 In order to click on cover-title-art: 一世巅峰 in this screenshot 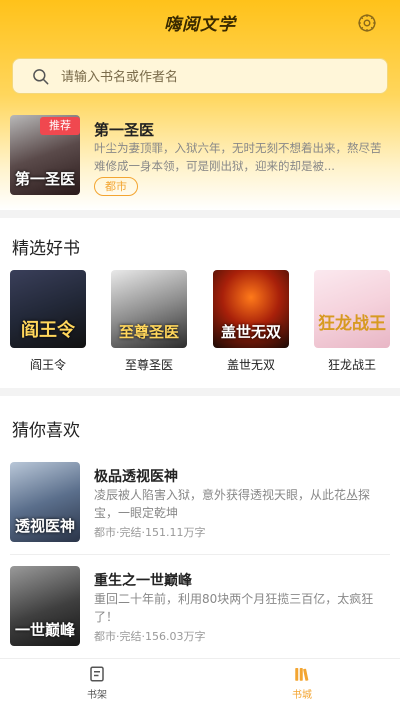, I will do `click(44, 630)`.